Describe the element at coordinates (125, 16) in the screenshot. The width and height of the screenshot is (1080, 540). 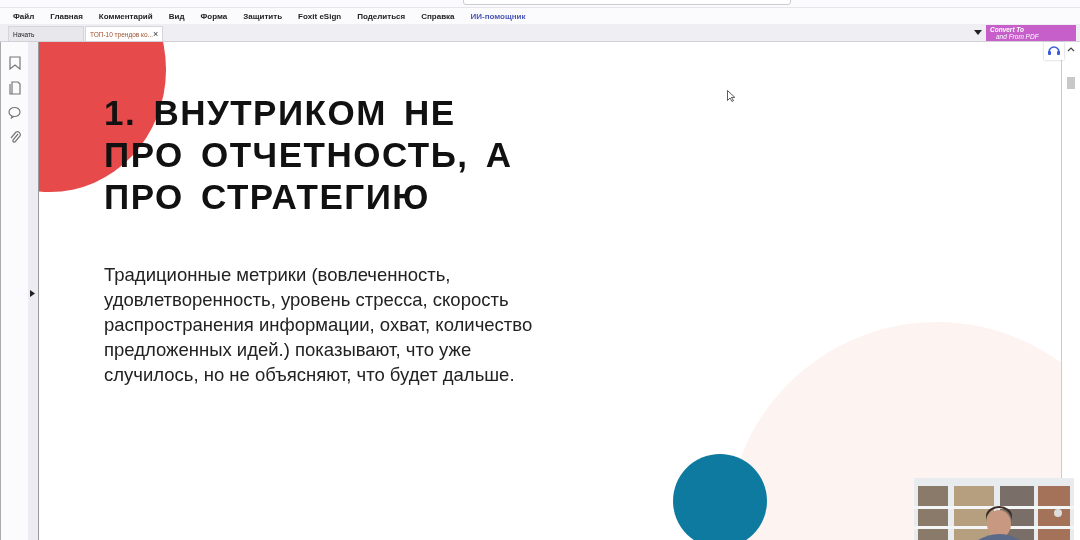
I see `menu-item: Комментарий` at that location.